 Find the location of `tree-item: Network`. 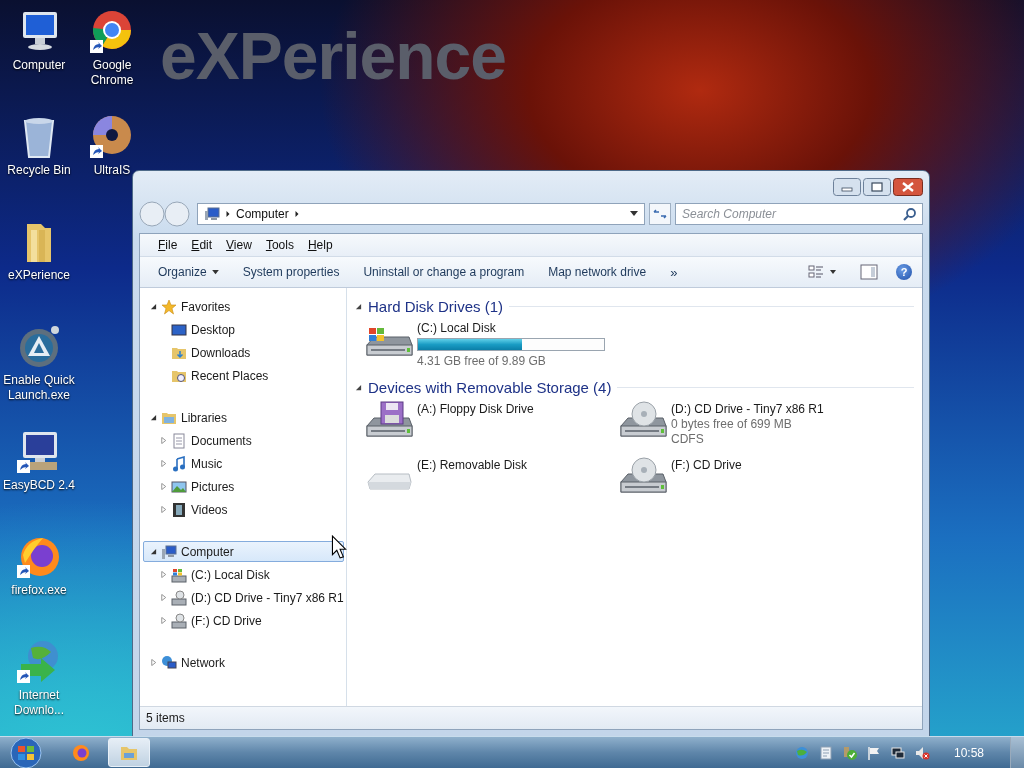

tree-item: Network is located at coordinates (243, 662).